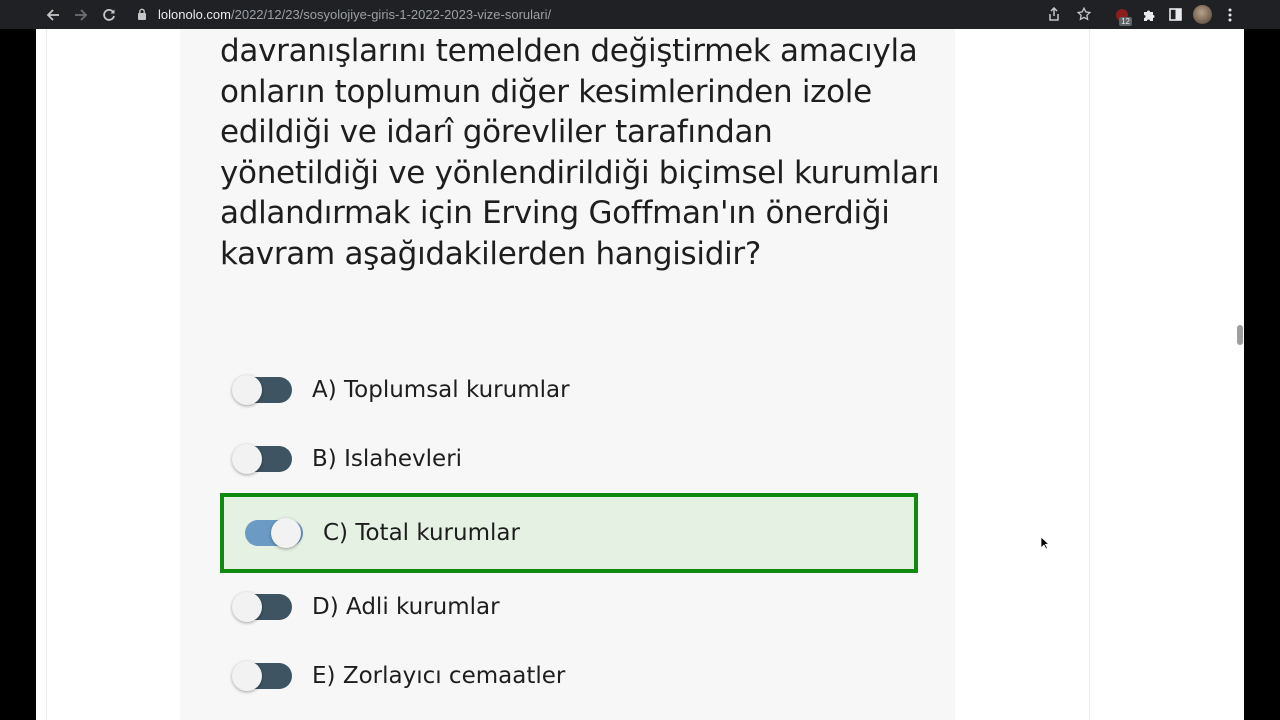 The height and width of the screenshot is (720, 1280). Describe the element at coordinates (1202, 14) in the screenshot. I see `avatar` at that location.